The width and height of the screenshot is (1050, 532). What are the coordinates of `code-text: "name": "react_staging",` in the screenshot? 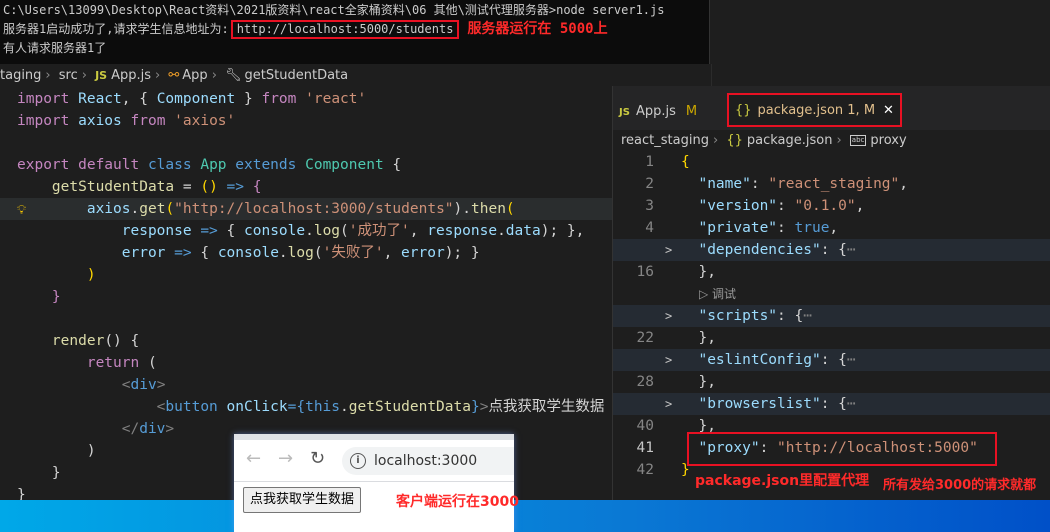 It's located at (794, 184).